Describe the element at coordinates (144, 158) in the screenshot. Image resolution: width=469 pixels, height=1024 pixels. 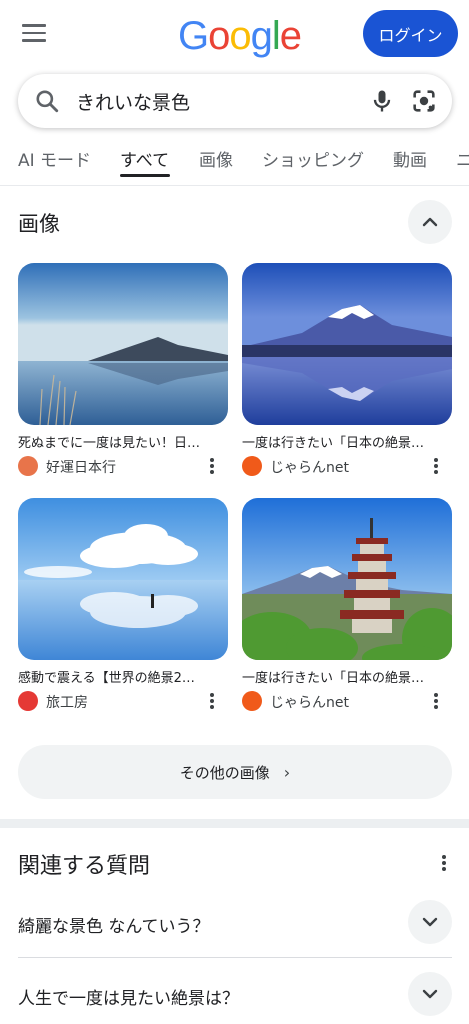
I see `tab-all: すべて` at that location.